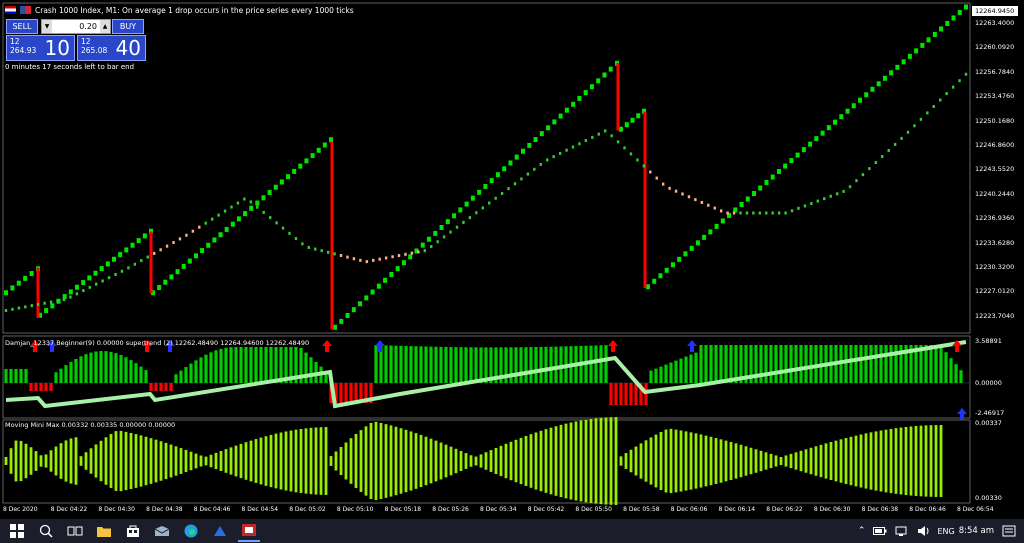 This screenshot has width=1024, height=543. Describe the element at coordinates (47, 26) in the screenshot. I see `lot-decrease-icon: ▼` at that location.